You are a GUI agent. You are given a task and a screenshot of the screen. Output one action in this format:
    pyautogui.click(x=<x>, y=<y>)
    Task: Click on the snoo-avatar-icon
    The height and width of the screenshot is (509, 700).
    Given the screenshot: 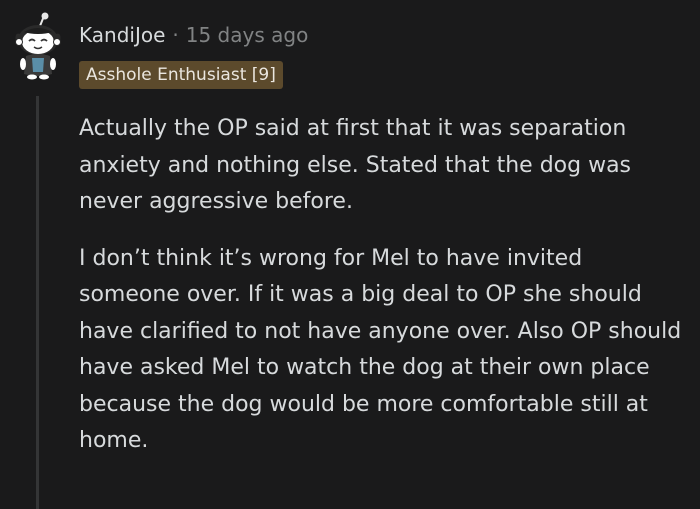 What is the action you would take?
    pyautogui.click(x=38, y=46)
    